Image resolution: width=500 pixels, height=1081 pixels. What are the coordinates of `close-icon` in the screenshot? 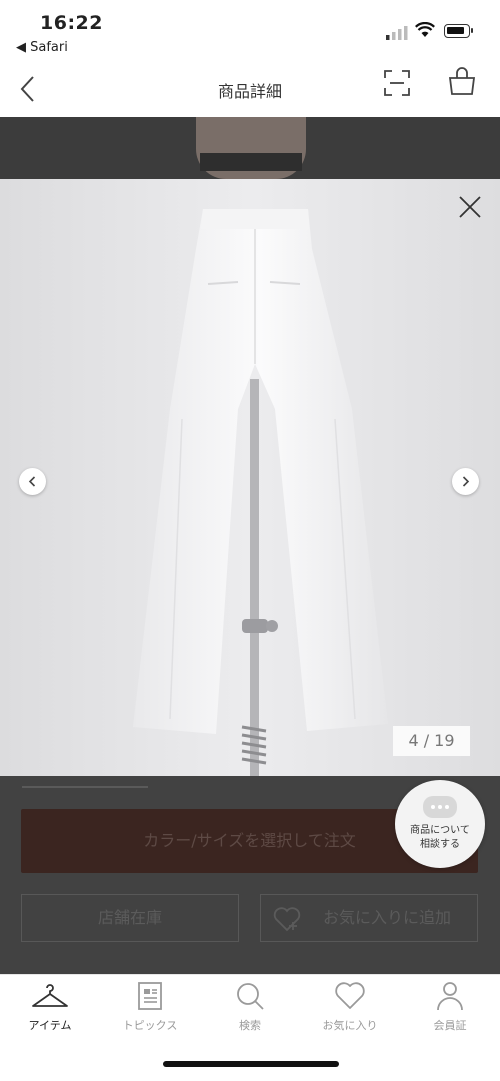 It's located at (470, 207).